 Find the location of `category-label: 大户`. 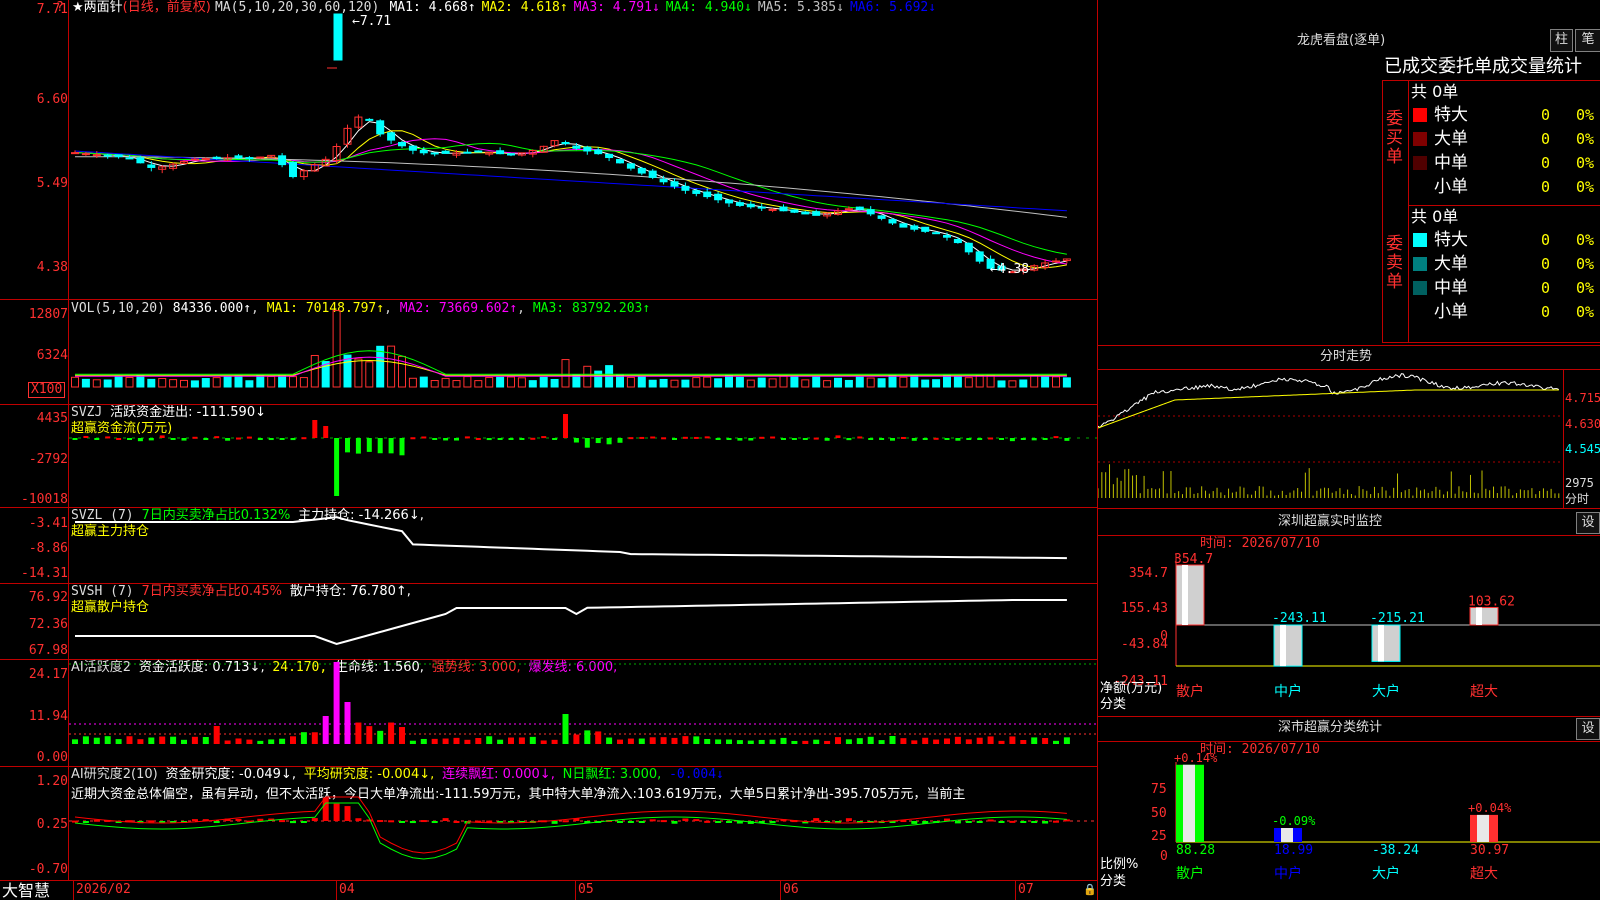

category-label: 大户 is located at coordinates (1386, 873).